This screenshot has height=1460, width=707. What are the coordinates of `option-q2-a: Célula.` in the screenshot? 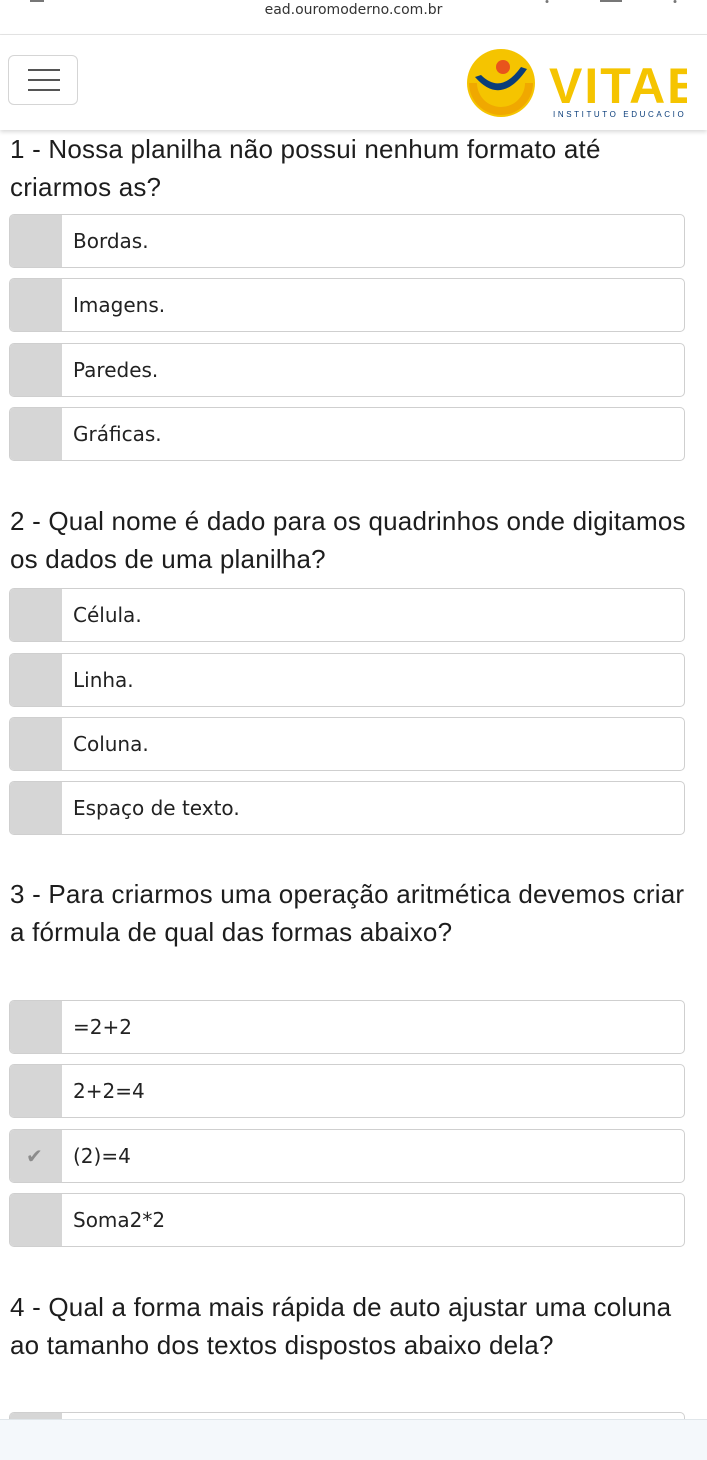 It's located at (347, 615).